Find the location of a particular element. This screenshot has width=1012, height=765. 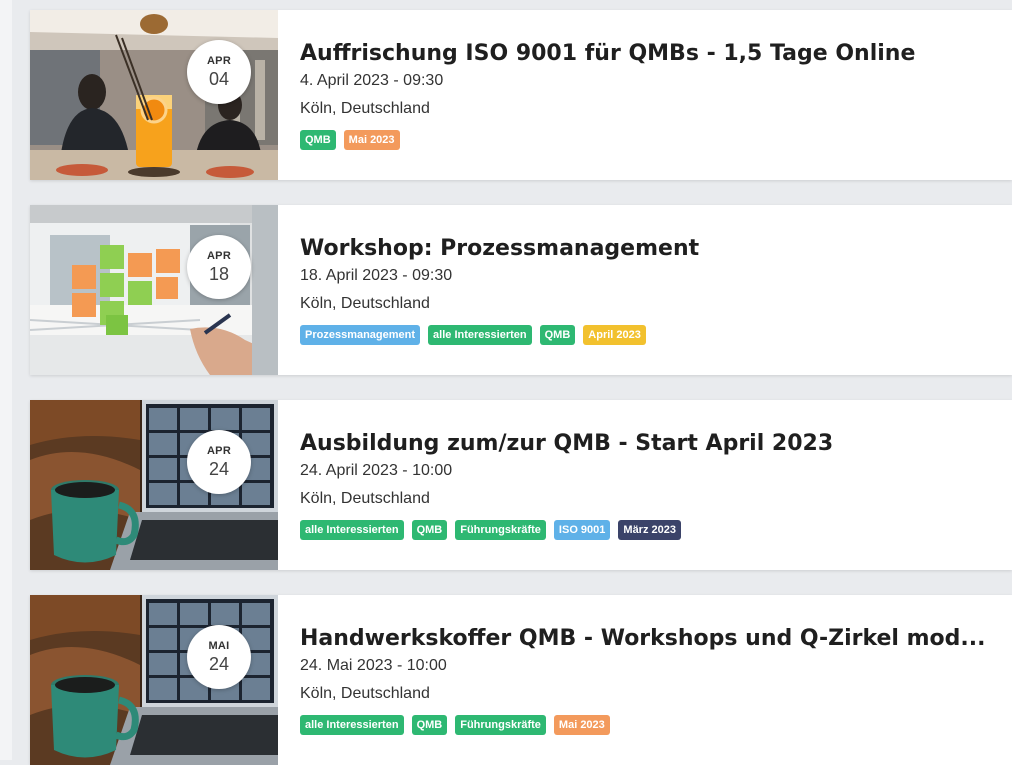

event-datetime: 24. April 2023 - 10:00 is located at coordinates (376, 470).